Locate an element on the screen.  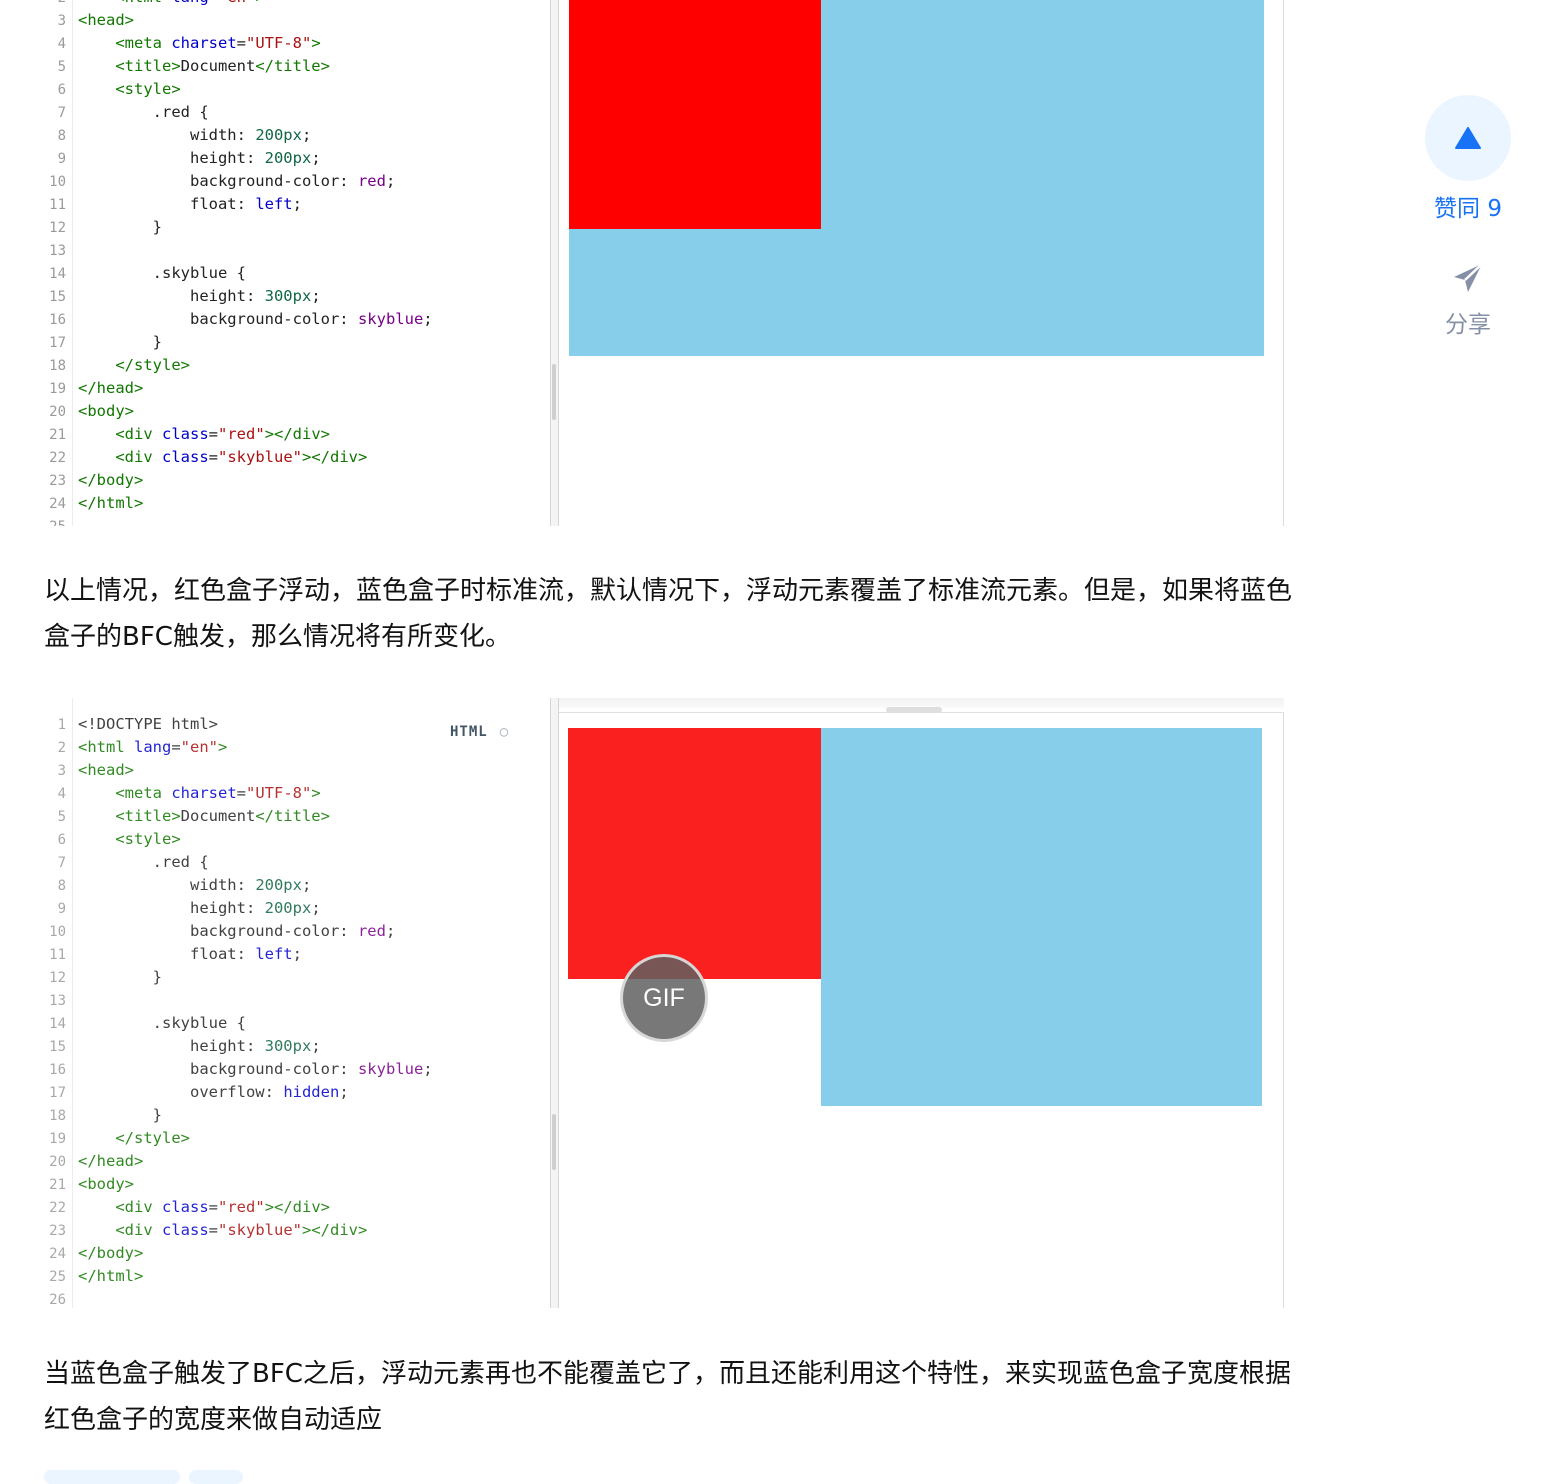
code-line: 14 .skyblue { is located at coordinates (145, 273).